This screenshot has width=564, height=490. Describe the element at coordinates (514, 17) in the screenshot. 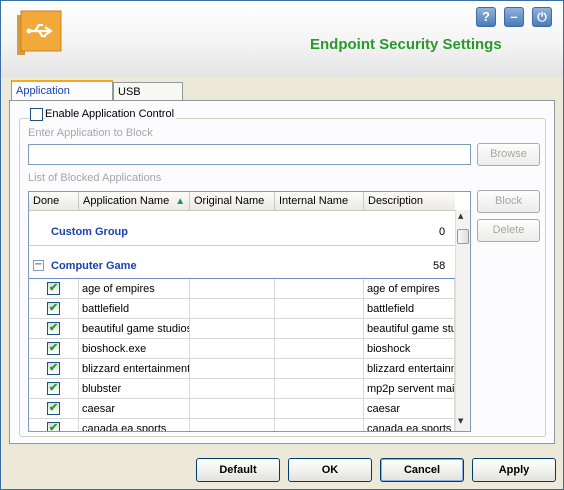

I see `minimize-icon: –` at that location.